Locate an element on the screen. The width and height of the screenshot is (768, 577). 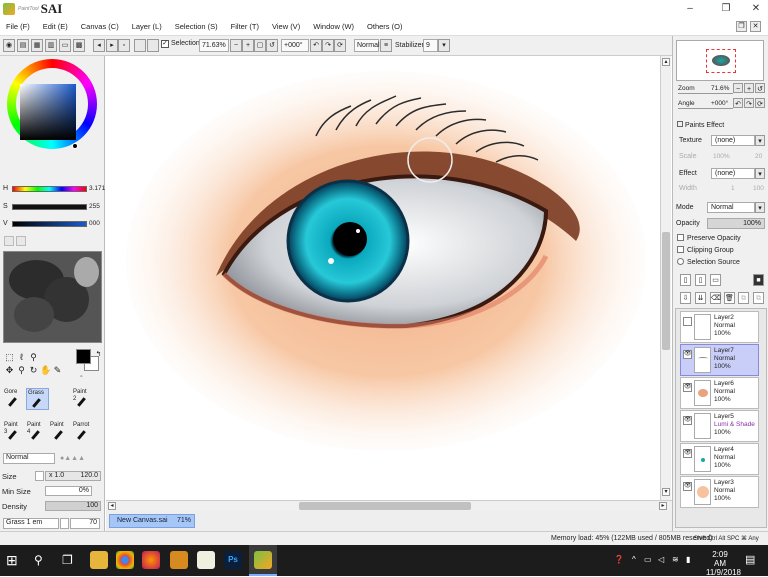
scroll-right-icon: ▸ is located at coordinates (663, 506).